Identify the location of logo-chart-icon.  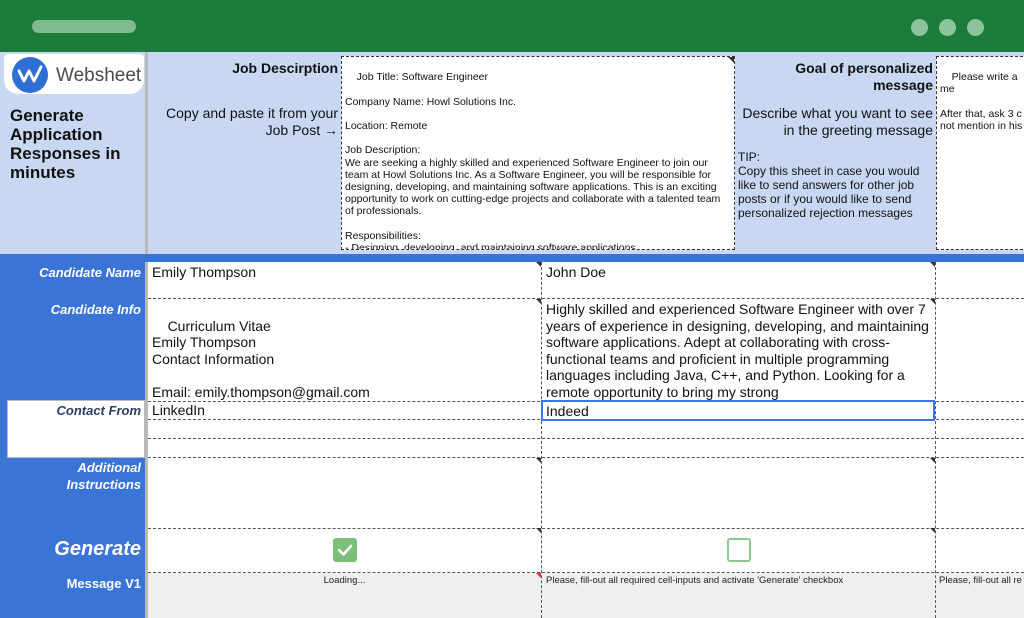
(30, 75).